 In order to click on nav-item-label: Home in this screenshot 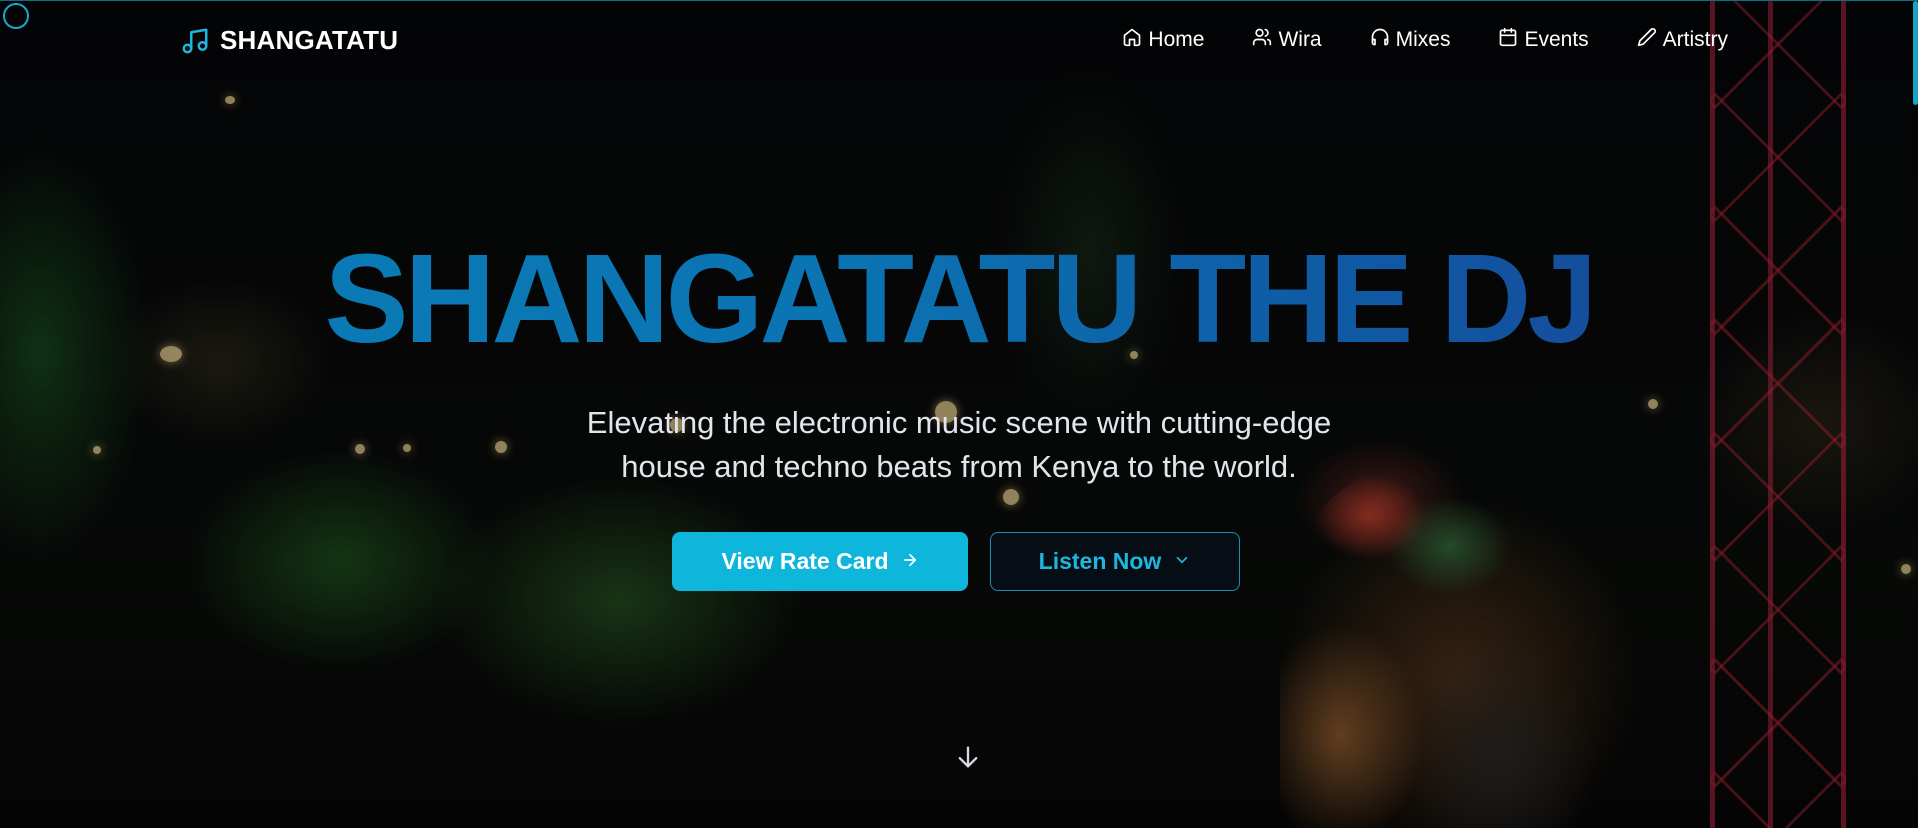, I will do `click(1176, 39)`.